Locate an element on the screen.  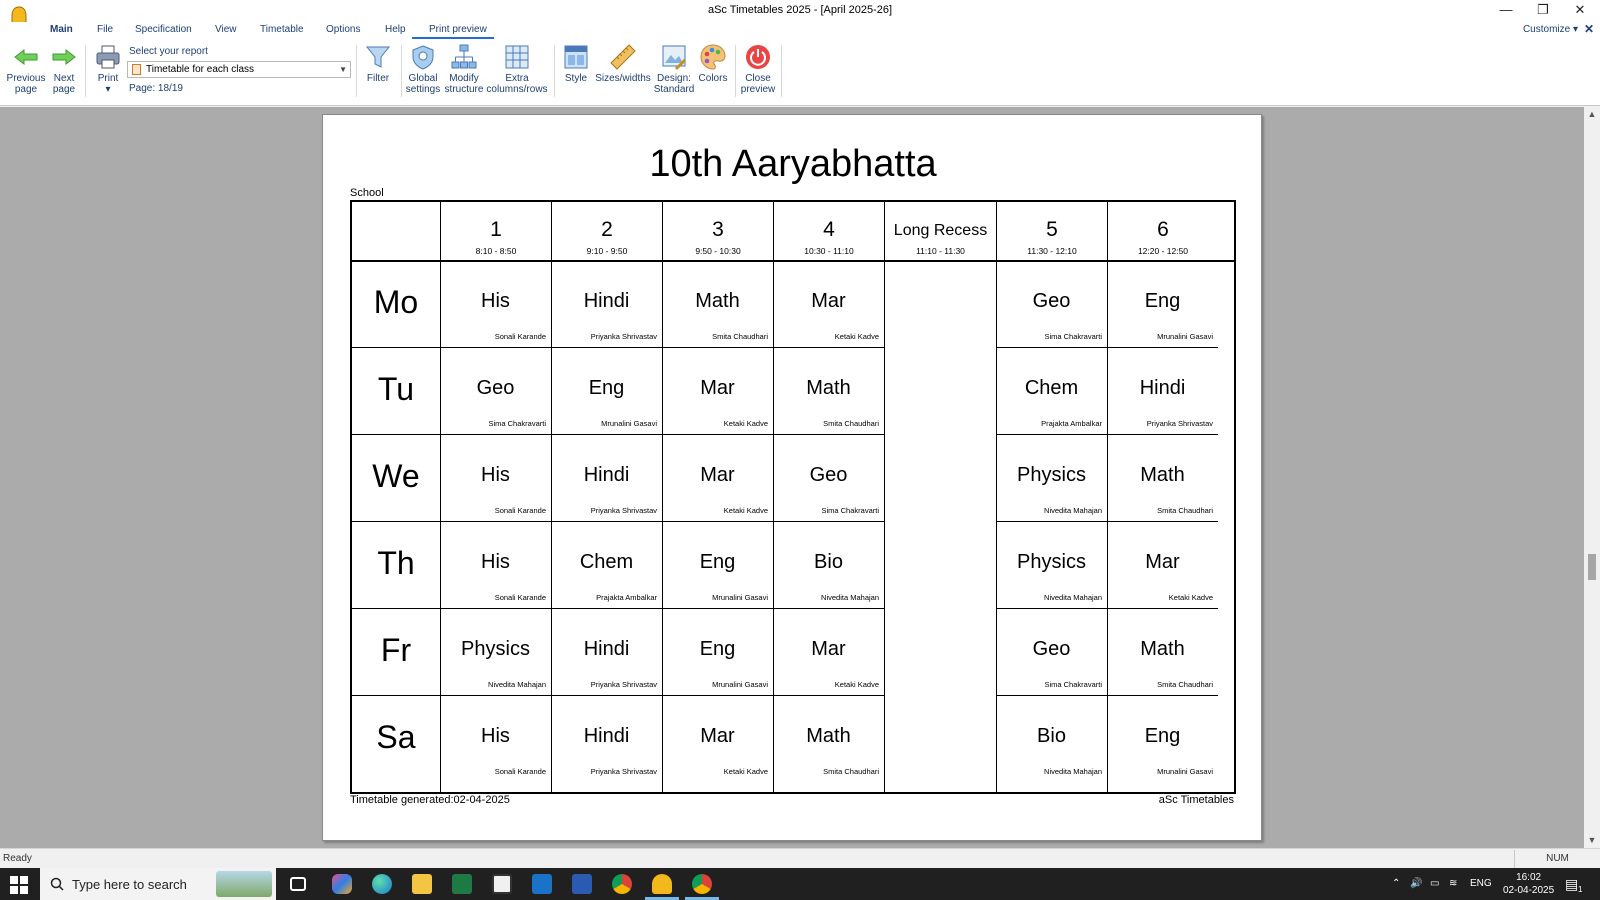
lesson-subject: Eng is located at coordinates (717, 649).